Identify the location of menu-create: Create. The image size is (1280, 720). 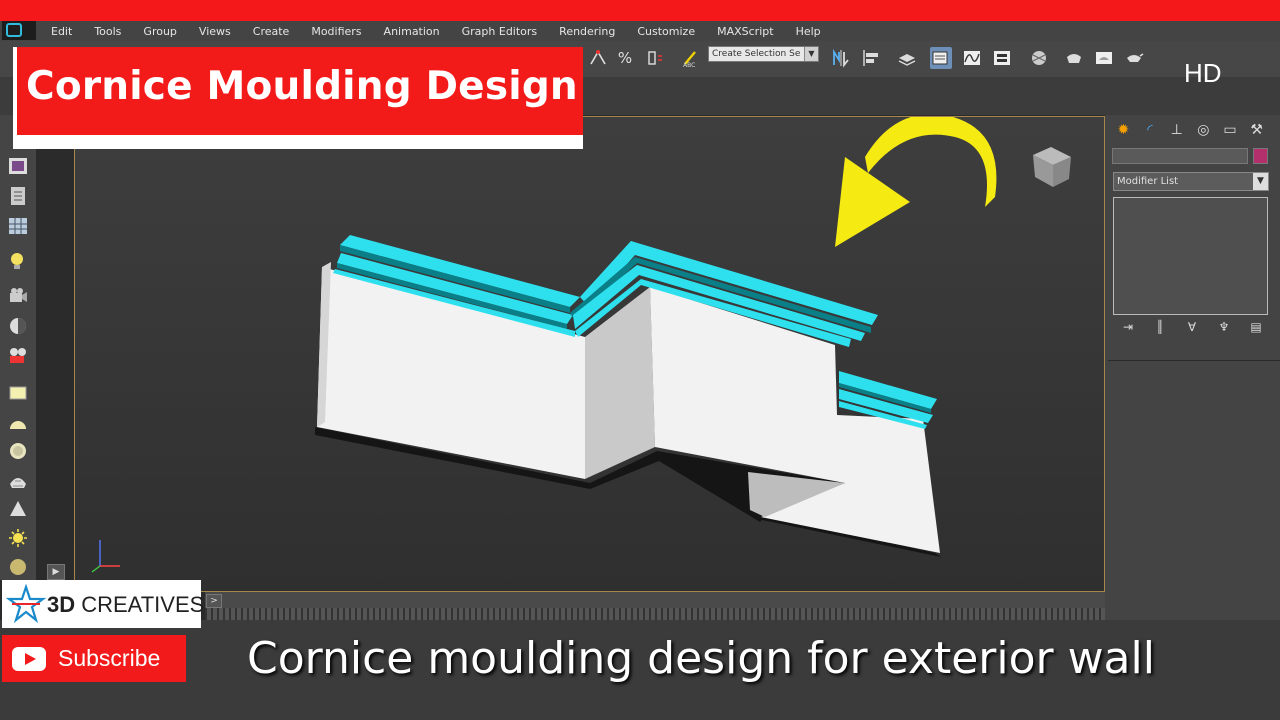
(271, 31).